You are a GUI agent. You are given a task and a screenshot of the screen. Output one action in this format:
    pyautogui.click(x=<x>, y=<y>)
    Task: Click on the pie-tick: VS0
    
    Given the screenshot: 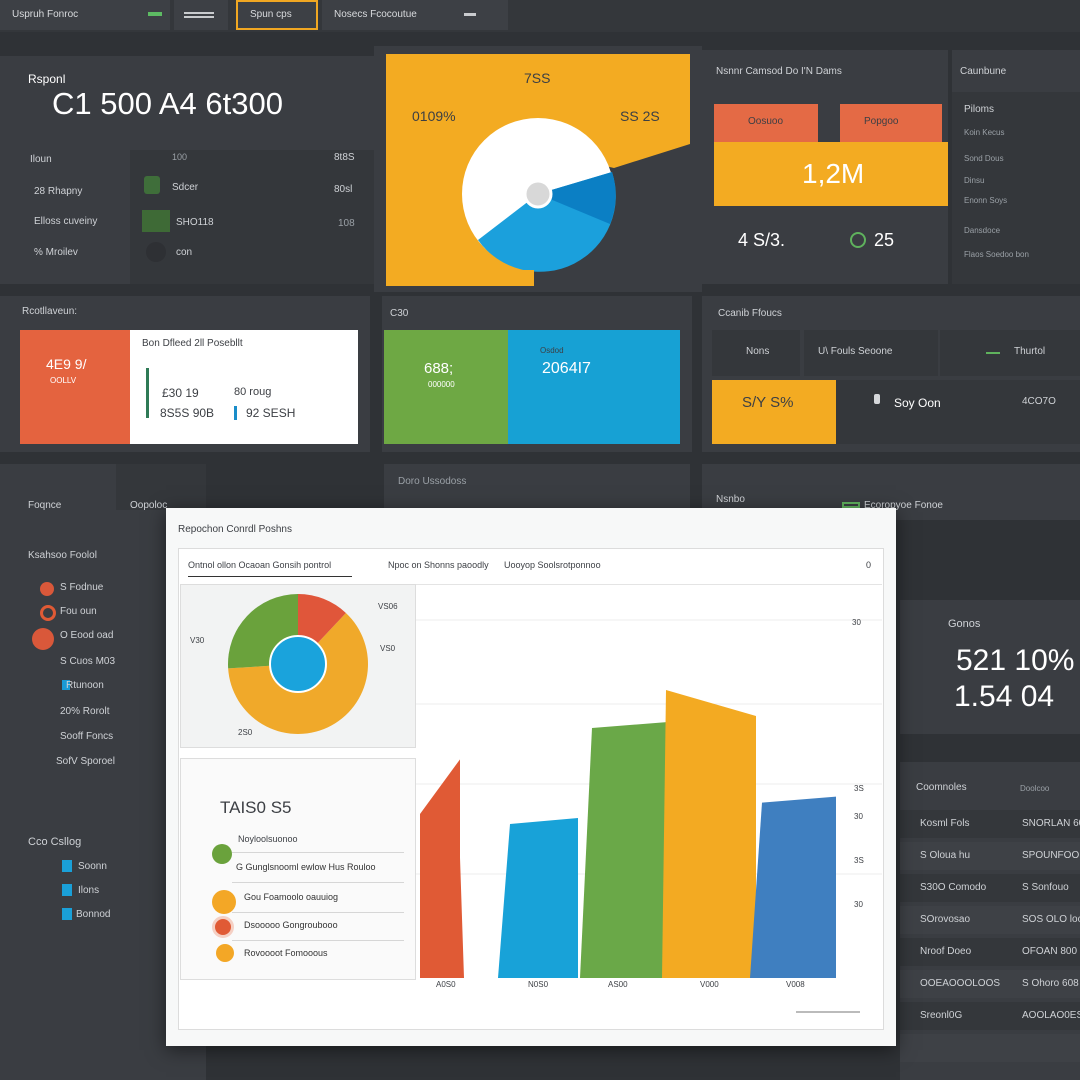 What is the action you would take?
    pyautogui.click(x=388, y=648)
    